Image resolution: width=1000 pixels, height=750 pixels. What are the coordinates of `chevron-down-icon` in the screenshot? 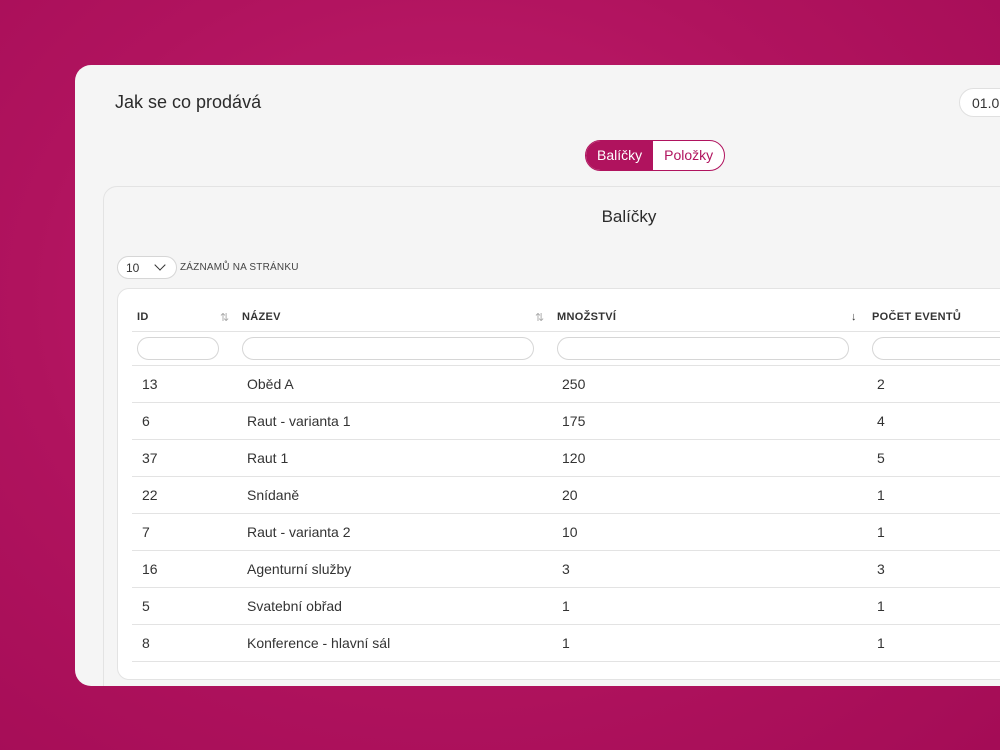 It's located at (160, 265).